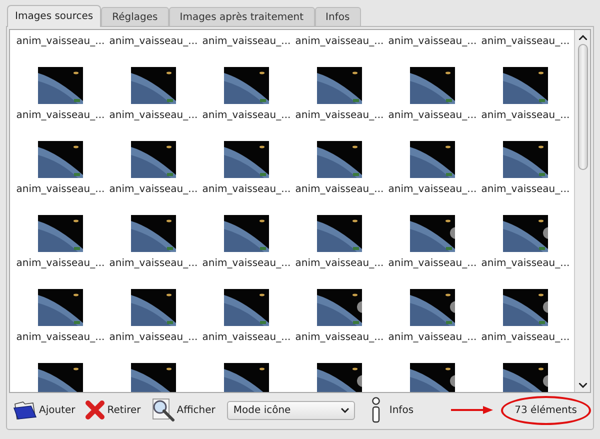 This screenshot has height=439, width=600. I want to click on close-icon, so click(95, 410).